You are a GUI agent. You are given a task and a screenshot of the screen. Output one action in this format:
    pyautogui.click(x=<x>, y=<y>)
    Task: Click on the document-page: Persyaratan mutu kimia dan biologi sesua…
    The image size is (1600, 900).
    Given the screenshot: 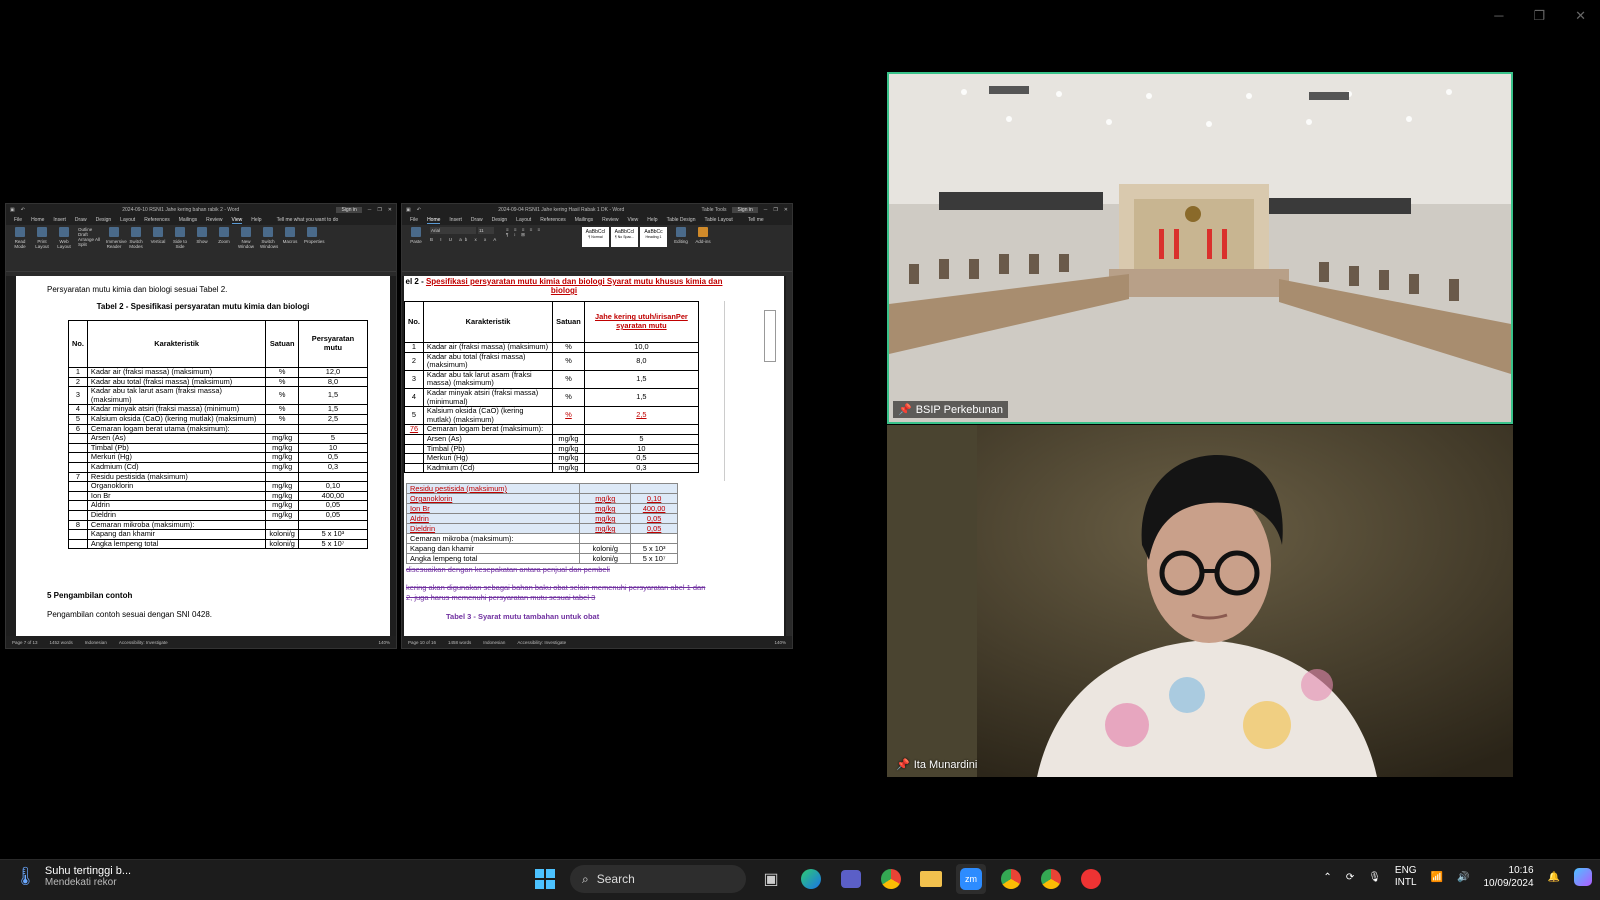 What is the action you would take?
    pyautogui.click(x=203, y=456)
    